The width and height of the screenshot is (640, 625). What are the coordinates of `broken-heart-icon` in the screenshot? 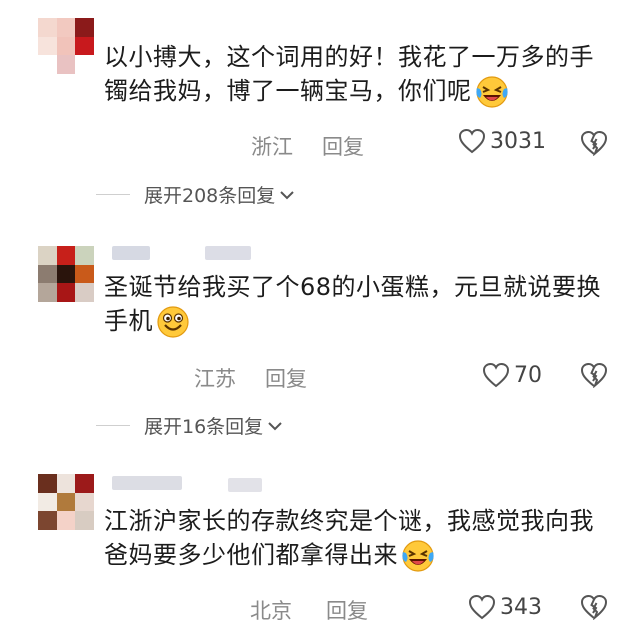 It's located at (594, 607).